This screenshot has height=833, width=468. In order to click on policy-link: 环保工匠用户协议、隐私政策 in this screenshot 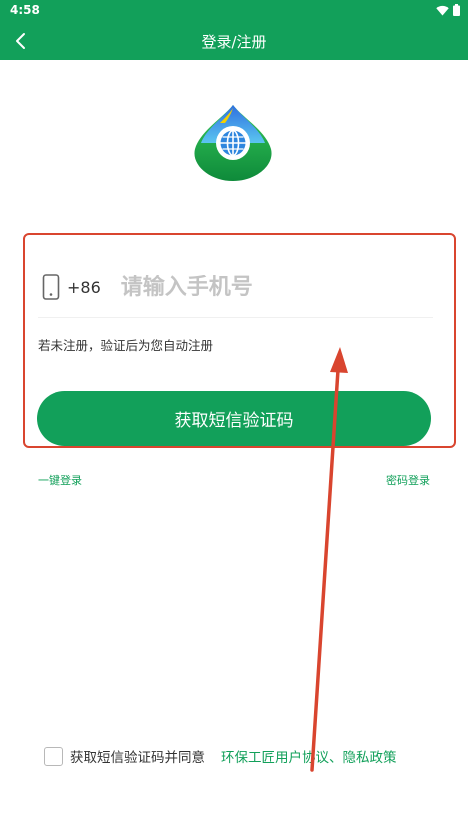, I will do `click(309, 756)`.